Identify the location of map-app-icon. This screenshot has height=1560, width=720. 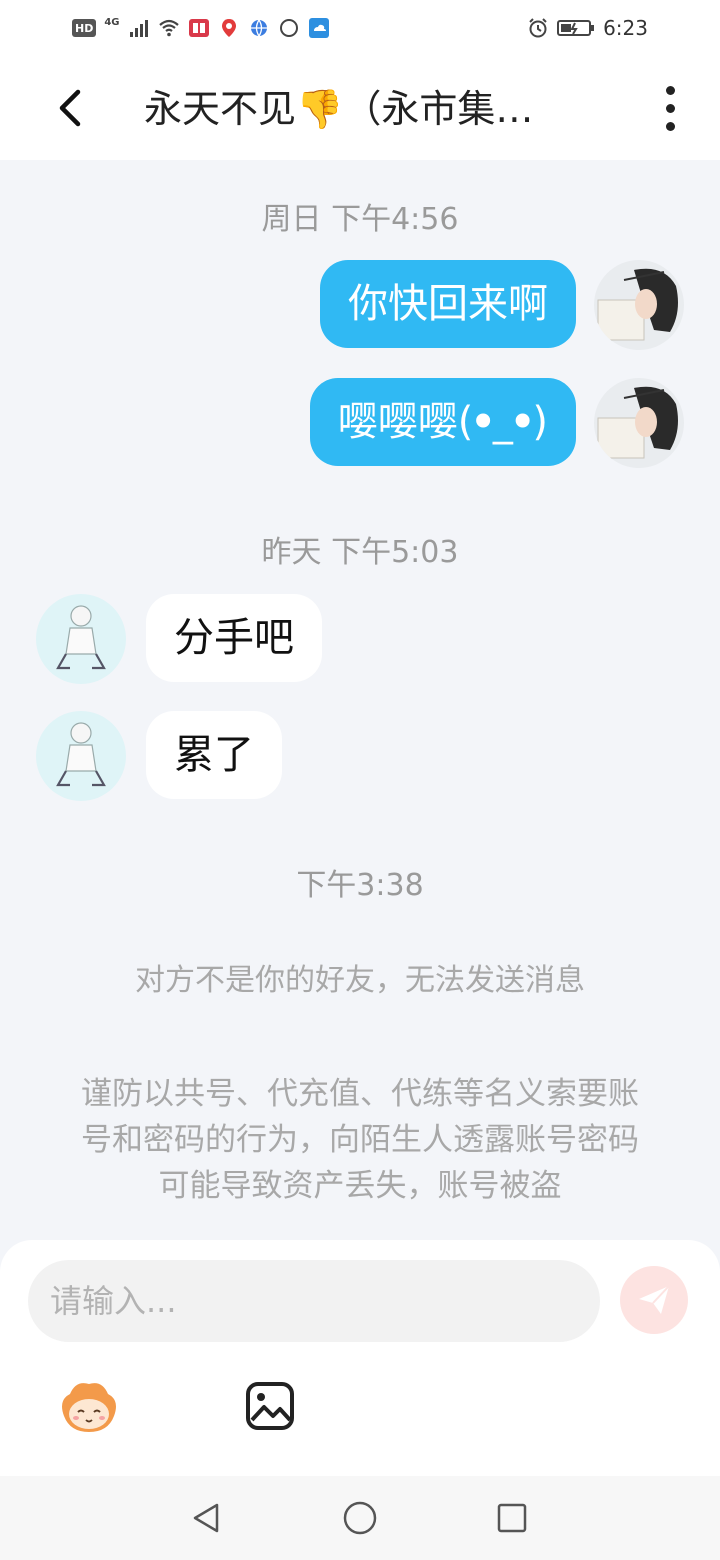
(228, 28).